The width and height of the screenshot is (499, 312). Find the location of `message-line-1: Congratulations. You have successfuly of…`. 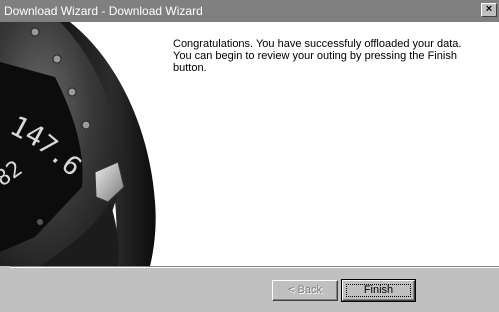

message-line-1: Congratulations. You have successfuly of… is located at coordinates (317, 44).